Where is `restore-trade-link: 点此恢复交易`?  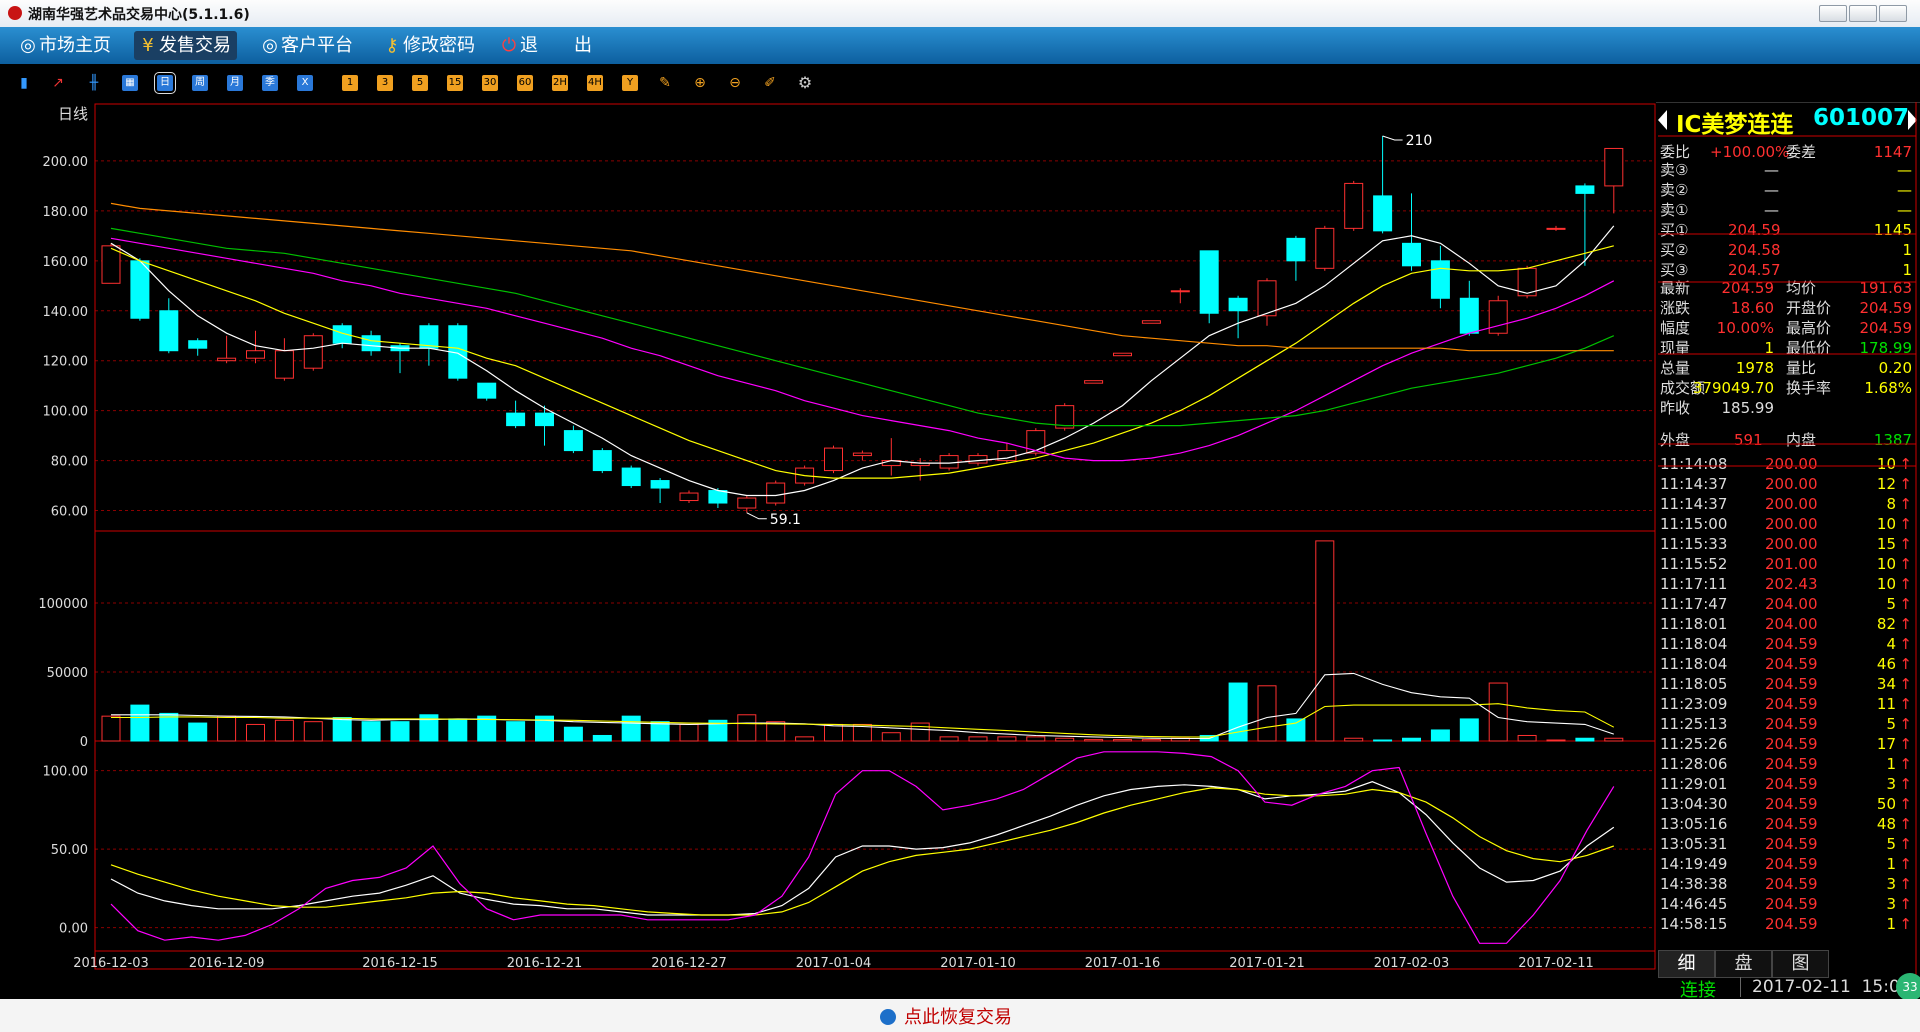
restore-trade-link: 点此恢复交易 is located at coordinates (946, 1016).